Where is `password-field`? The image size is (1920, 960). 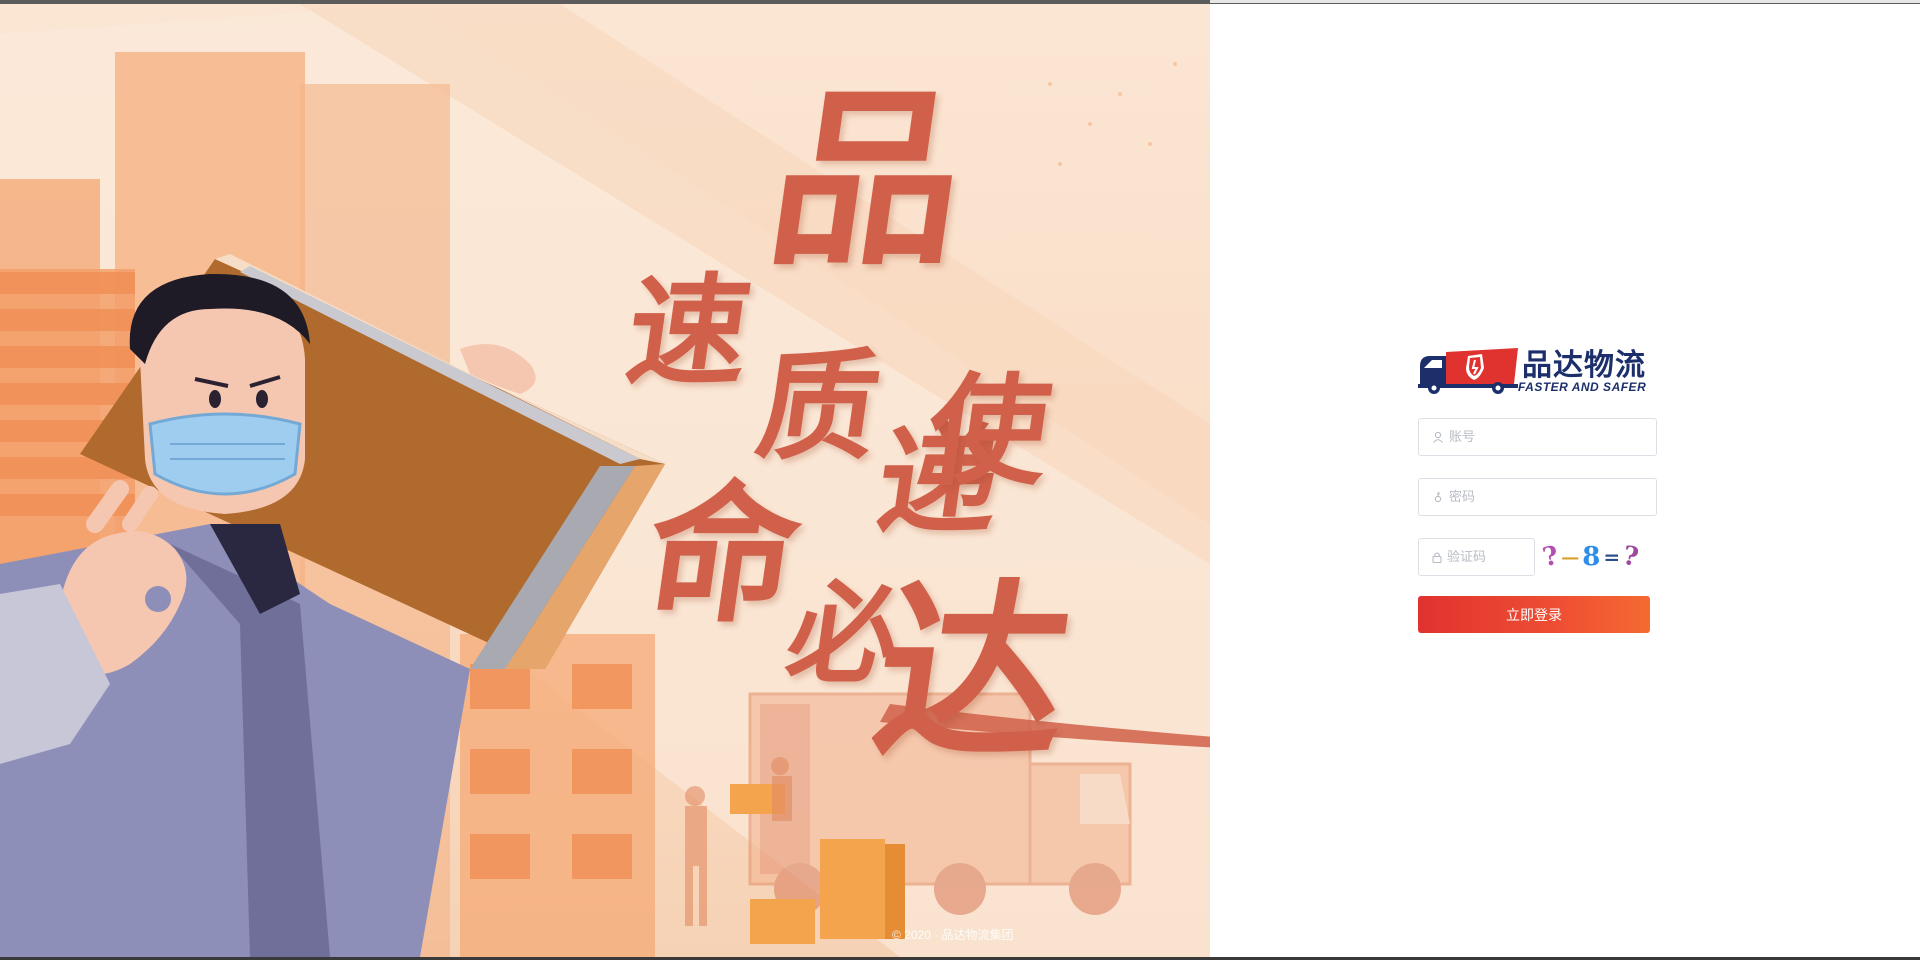 password-field is located at coordinates (1537, 497).